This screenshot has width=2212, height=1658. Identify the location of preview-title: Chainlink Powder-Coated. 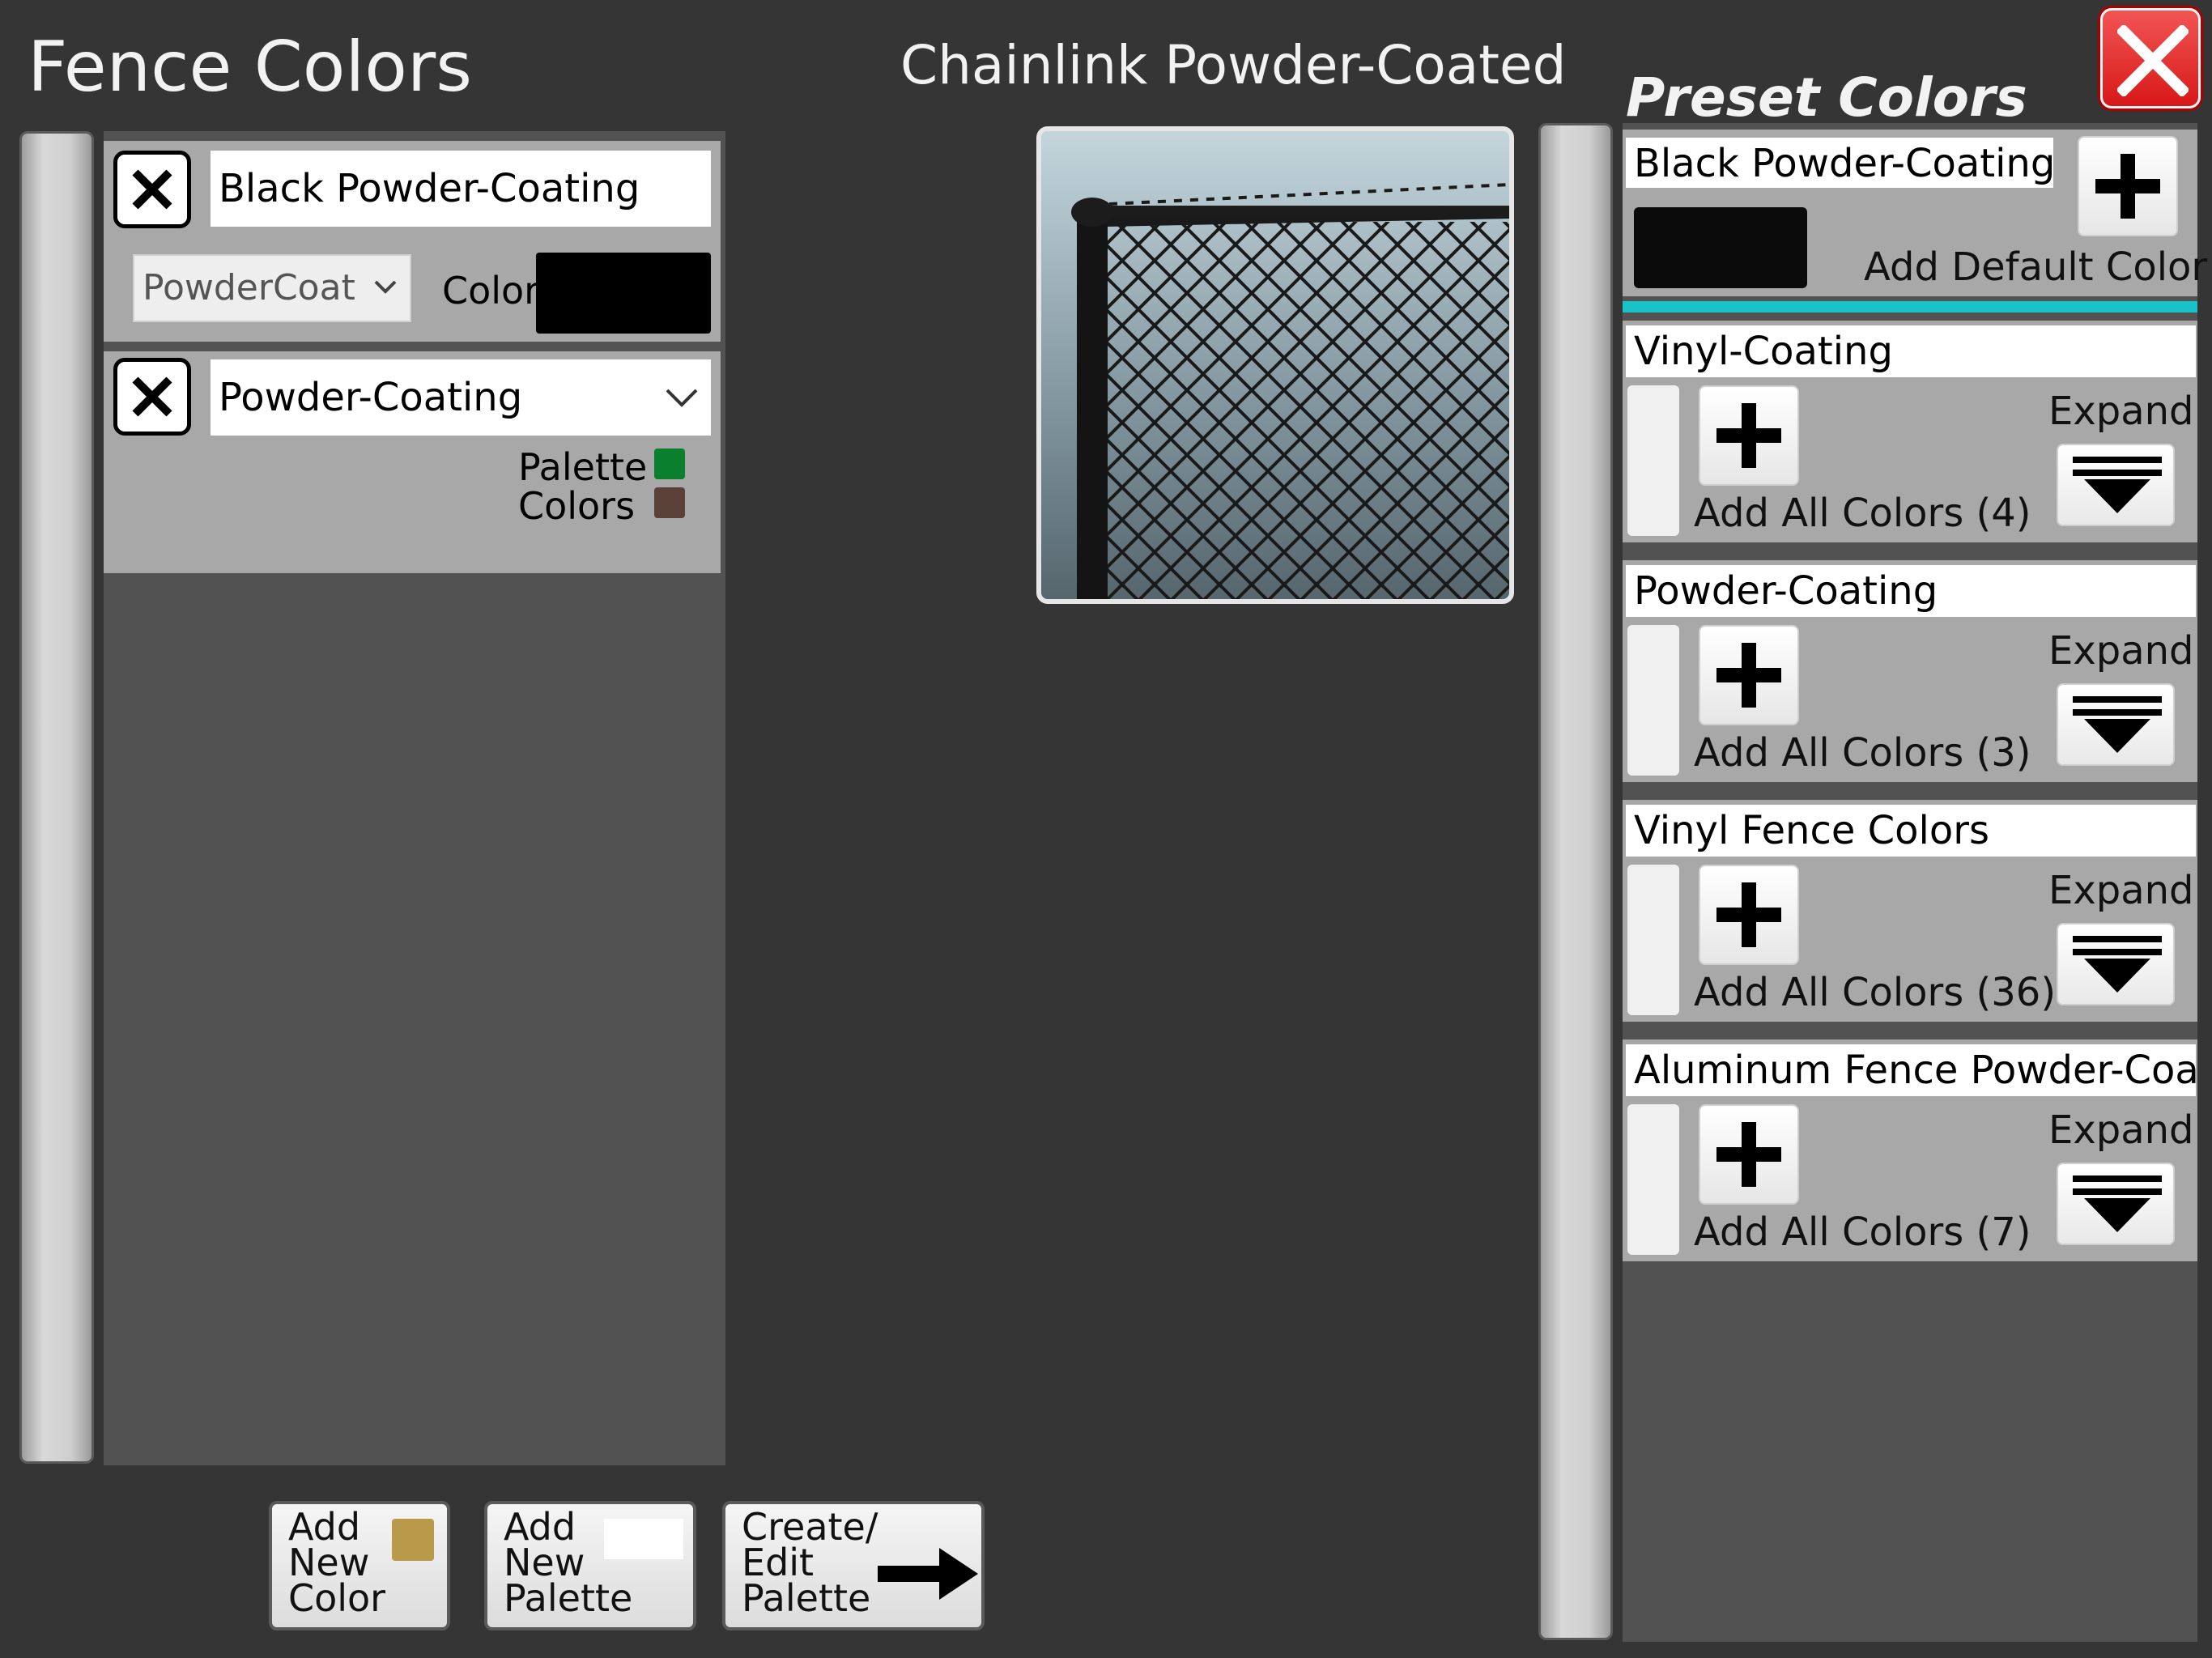
(1234, 65).